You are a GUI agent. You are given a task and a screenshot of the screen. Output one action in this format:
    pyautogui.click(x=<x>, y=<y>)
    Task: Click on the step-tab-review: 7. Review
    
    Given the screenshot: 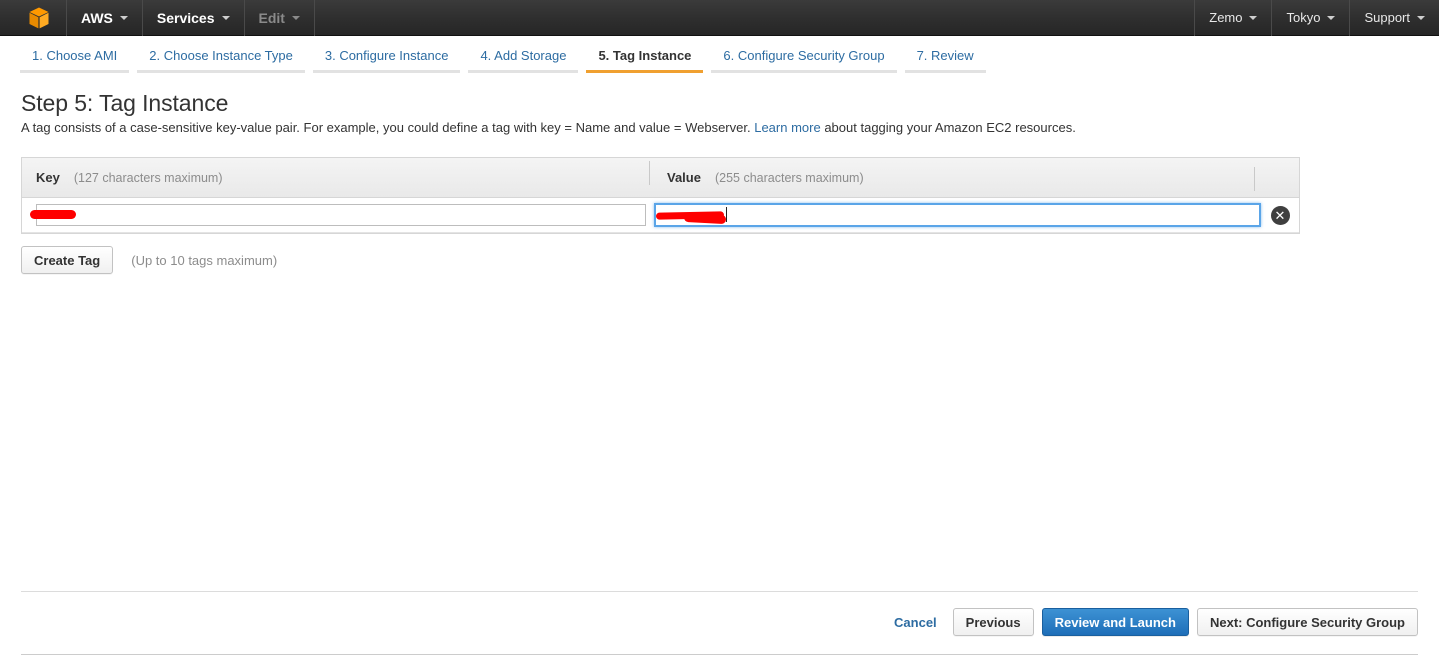 What is the action you would take?
    pyautogui.click(x=945, y=58)
    